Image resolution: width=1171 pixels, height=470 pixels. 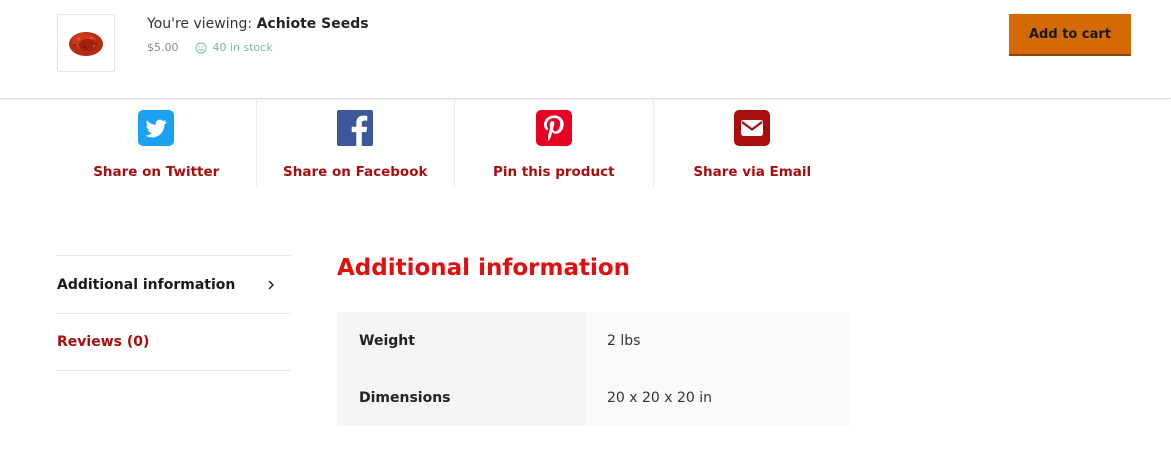 I want to click on viewing-prefix: You're viewing:, so click(x=200, y=24).